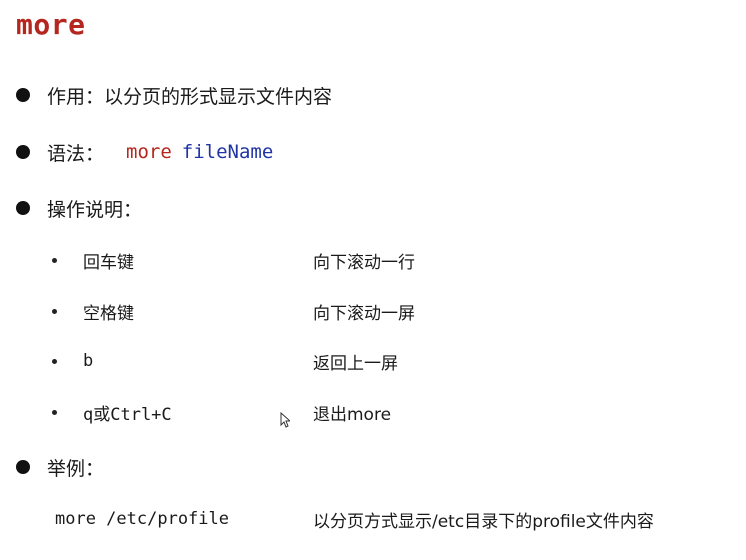  I want to click on syntax-item: 语法： more fileName, so click(144, 152).